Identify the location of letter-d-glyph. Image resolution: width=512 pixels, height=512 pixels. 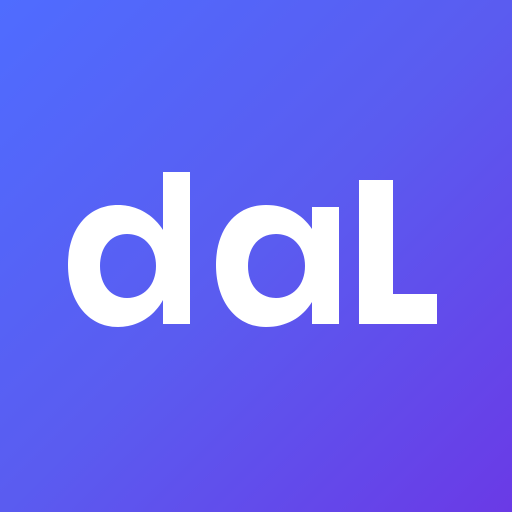
(129, 249).